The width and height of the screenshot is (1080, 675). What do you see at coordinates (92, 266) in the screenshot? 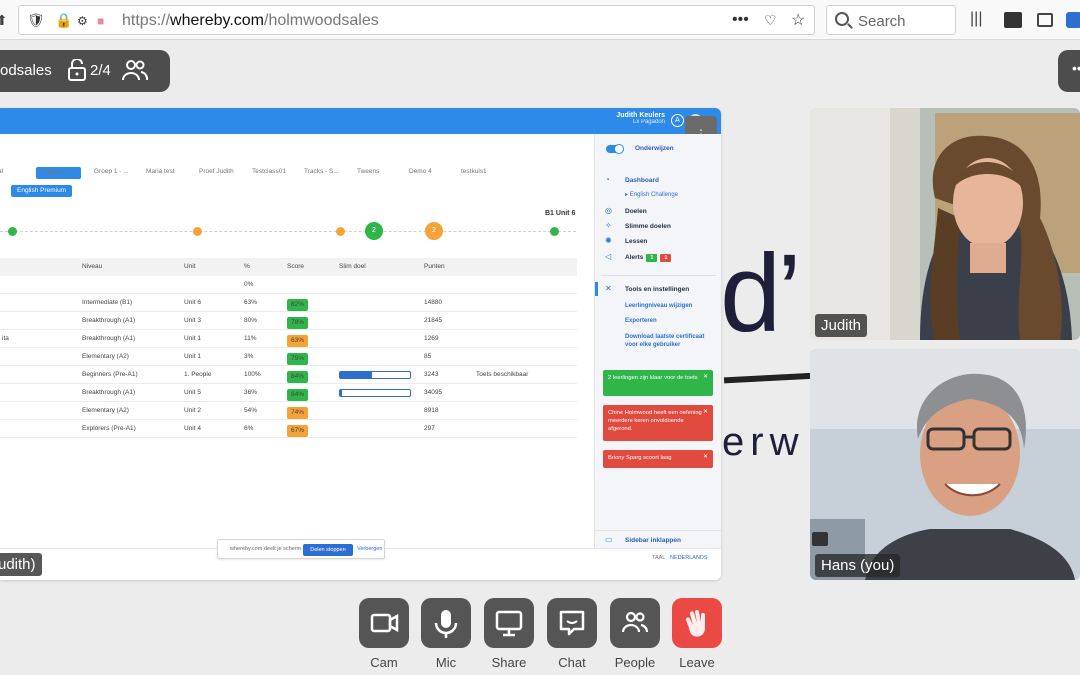
I see `col-niveau: Niveau` at bounding box center [92, 266].